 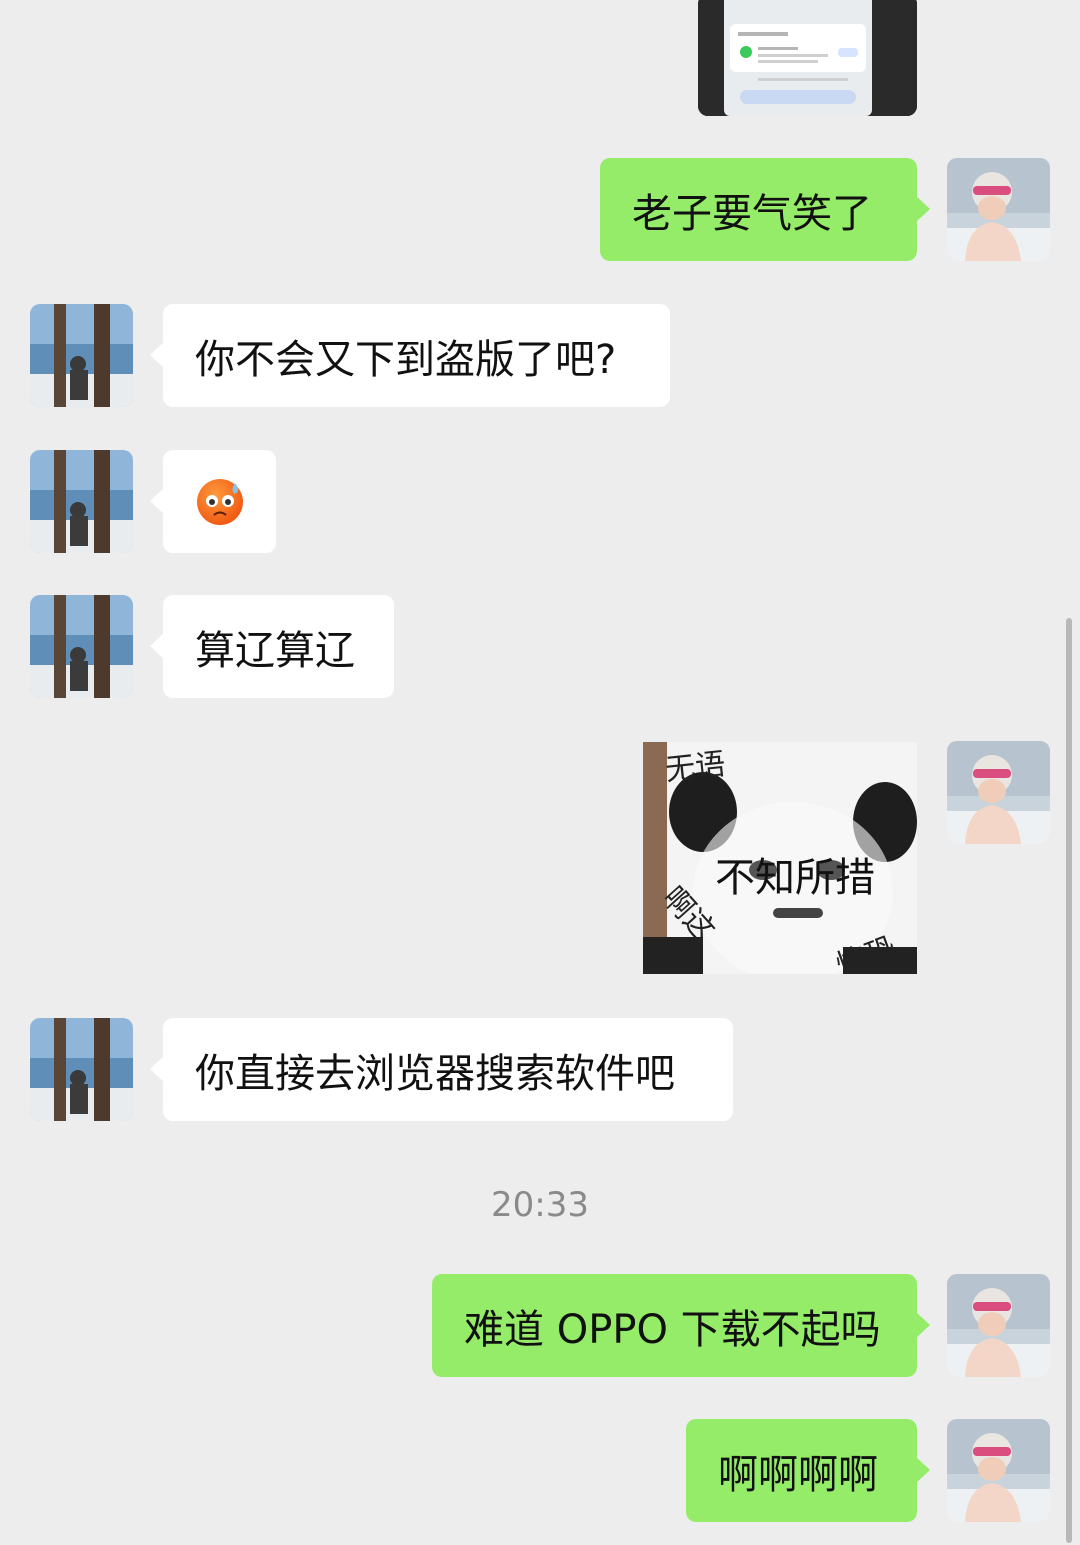 I want to click on image-message-thumbnail, so click(x=807, y=58).